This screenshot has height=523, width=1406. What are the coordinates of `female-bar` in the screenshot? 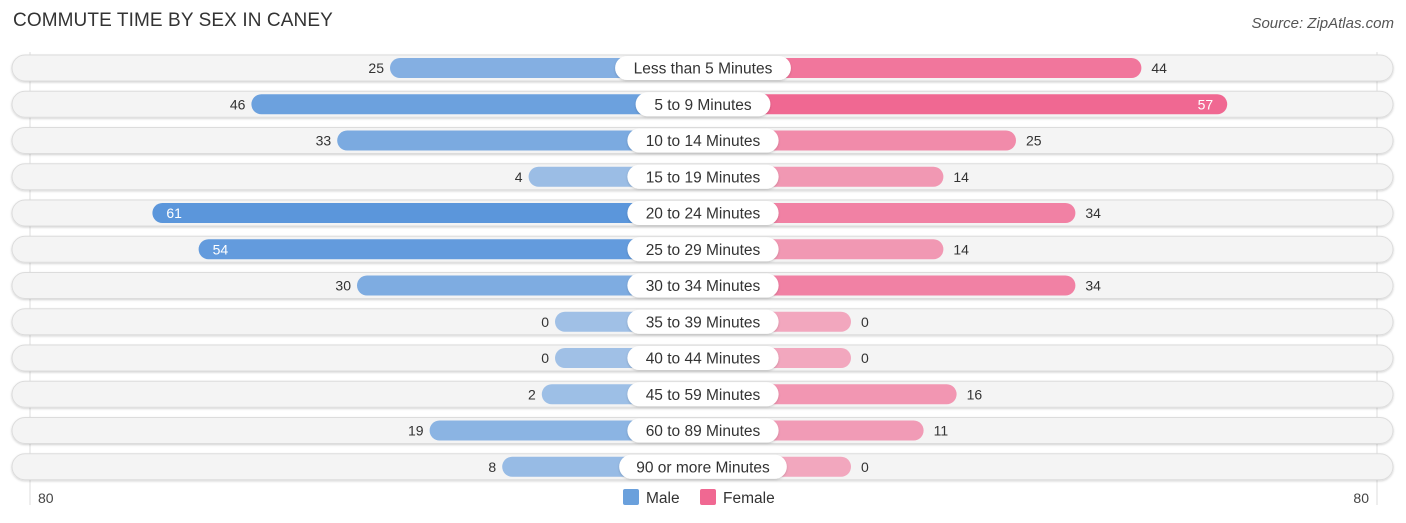 It's located at (965, 104).